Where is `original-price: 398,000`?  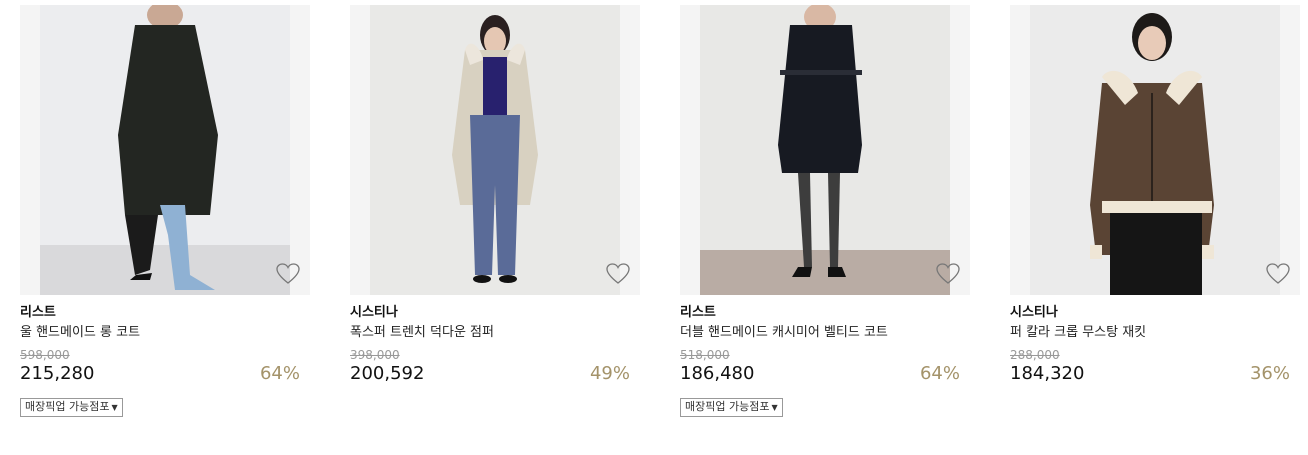 original-price: 398,000 is located at coordinates (375, 355).